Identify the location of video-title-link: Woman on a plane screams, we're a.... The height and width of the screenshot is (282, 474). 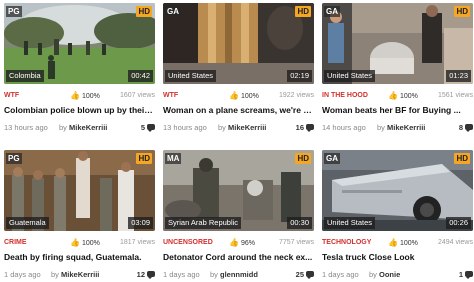
(238, 110).